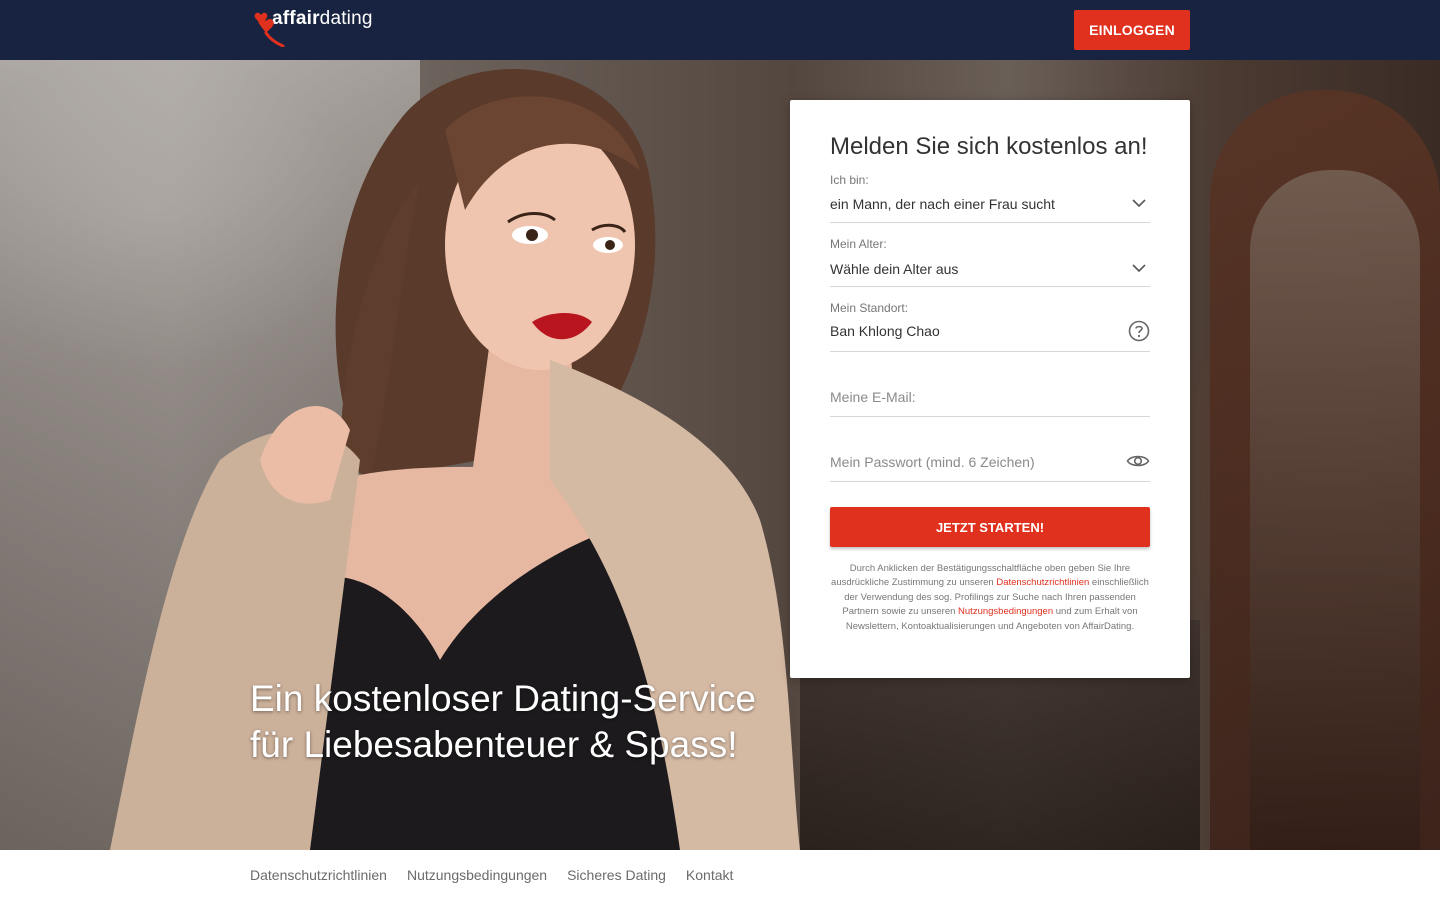 The image size is (1440, 900). I want to click on footer-link-safe-dating: Sicheres Dating, so click(616, 875).